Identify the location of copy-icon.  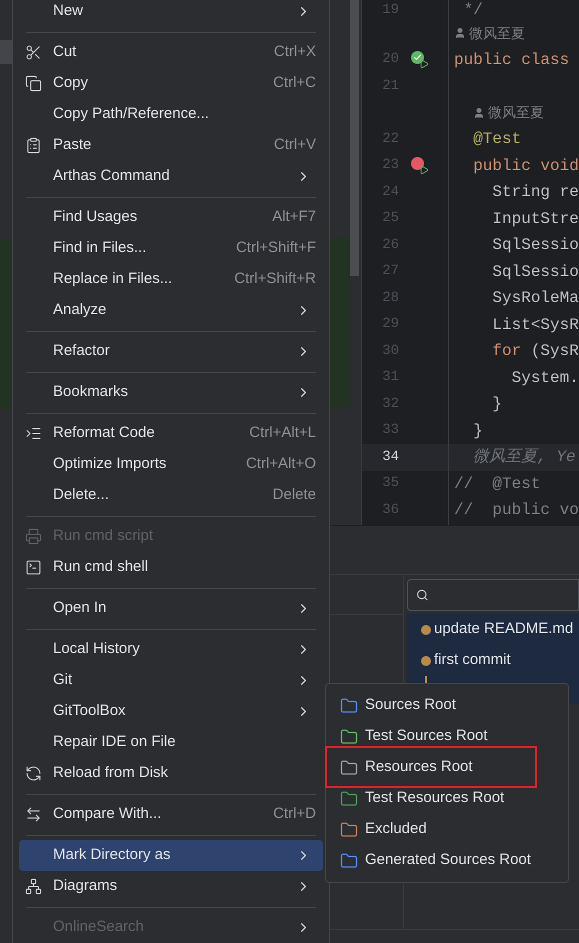
(33, 83).